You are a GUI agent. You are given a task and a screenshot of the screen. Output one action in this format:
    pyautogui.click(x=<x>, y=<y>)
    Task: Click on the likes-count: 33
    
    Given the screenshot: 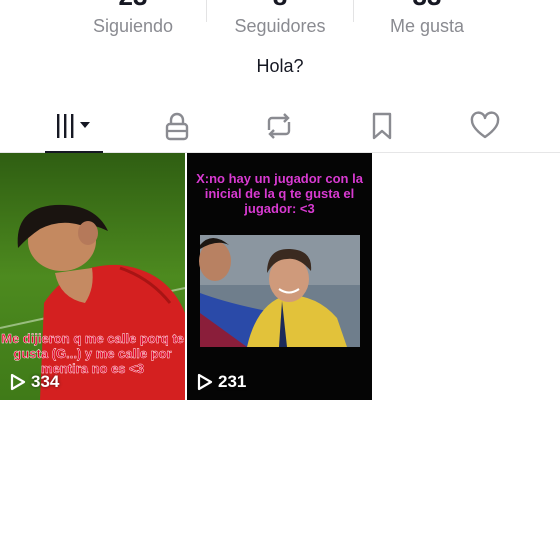 What is the action you would take?
    pyautogui.click(x=427, y=5)
    